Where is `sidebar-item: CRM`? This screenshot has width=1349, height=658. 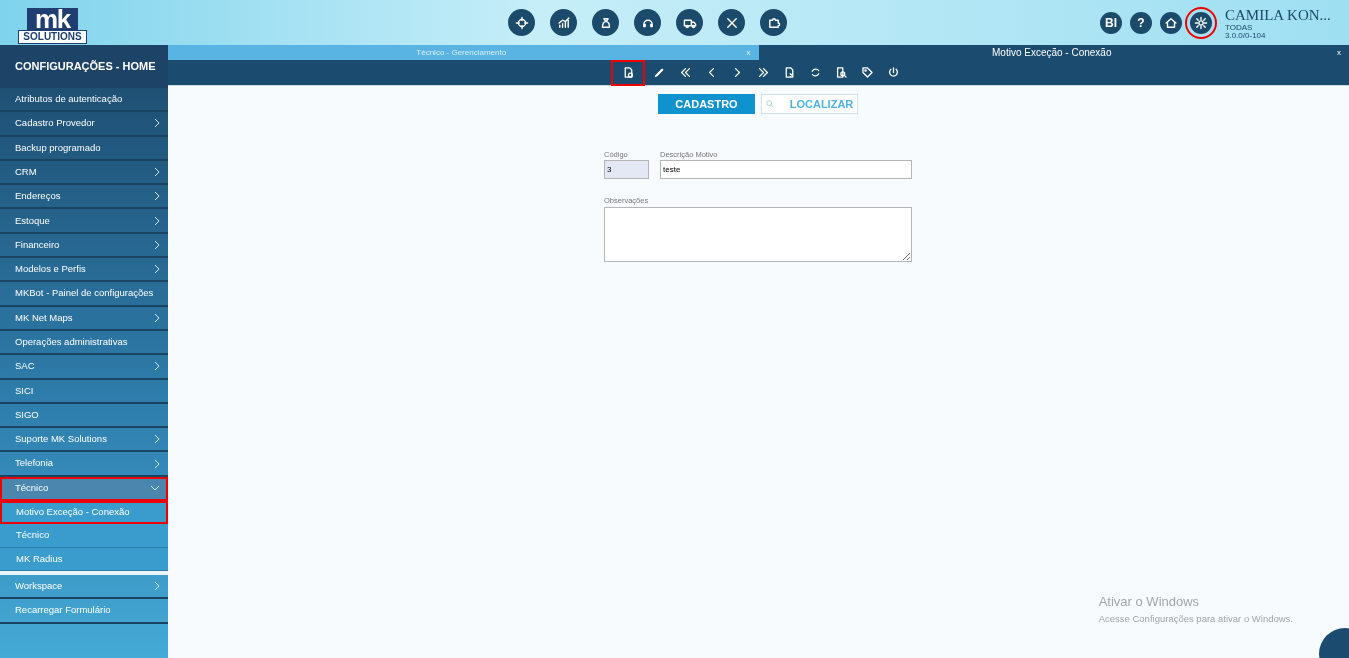 sidebar-item: CRM is located at coordinates (84, 173).